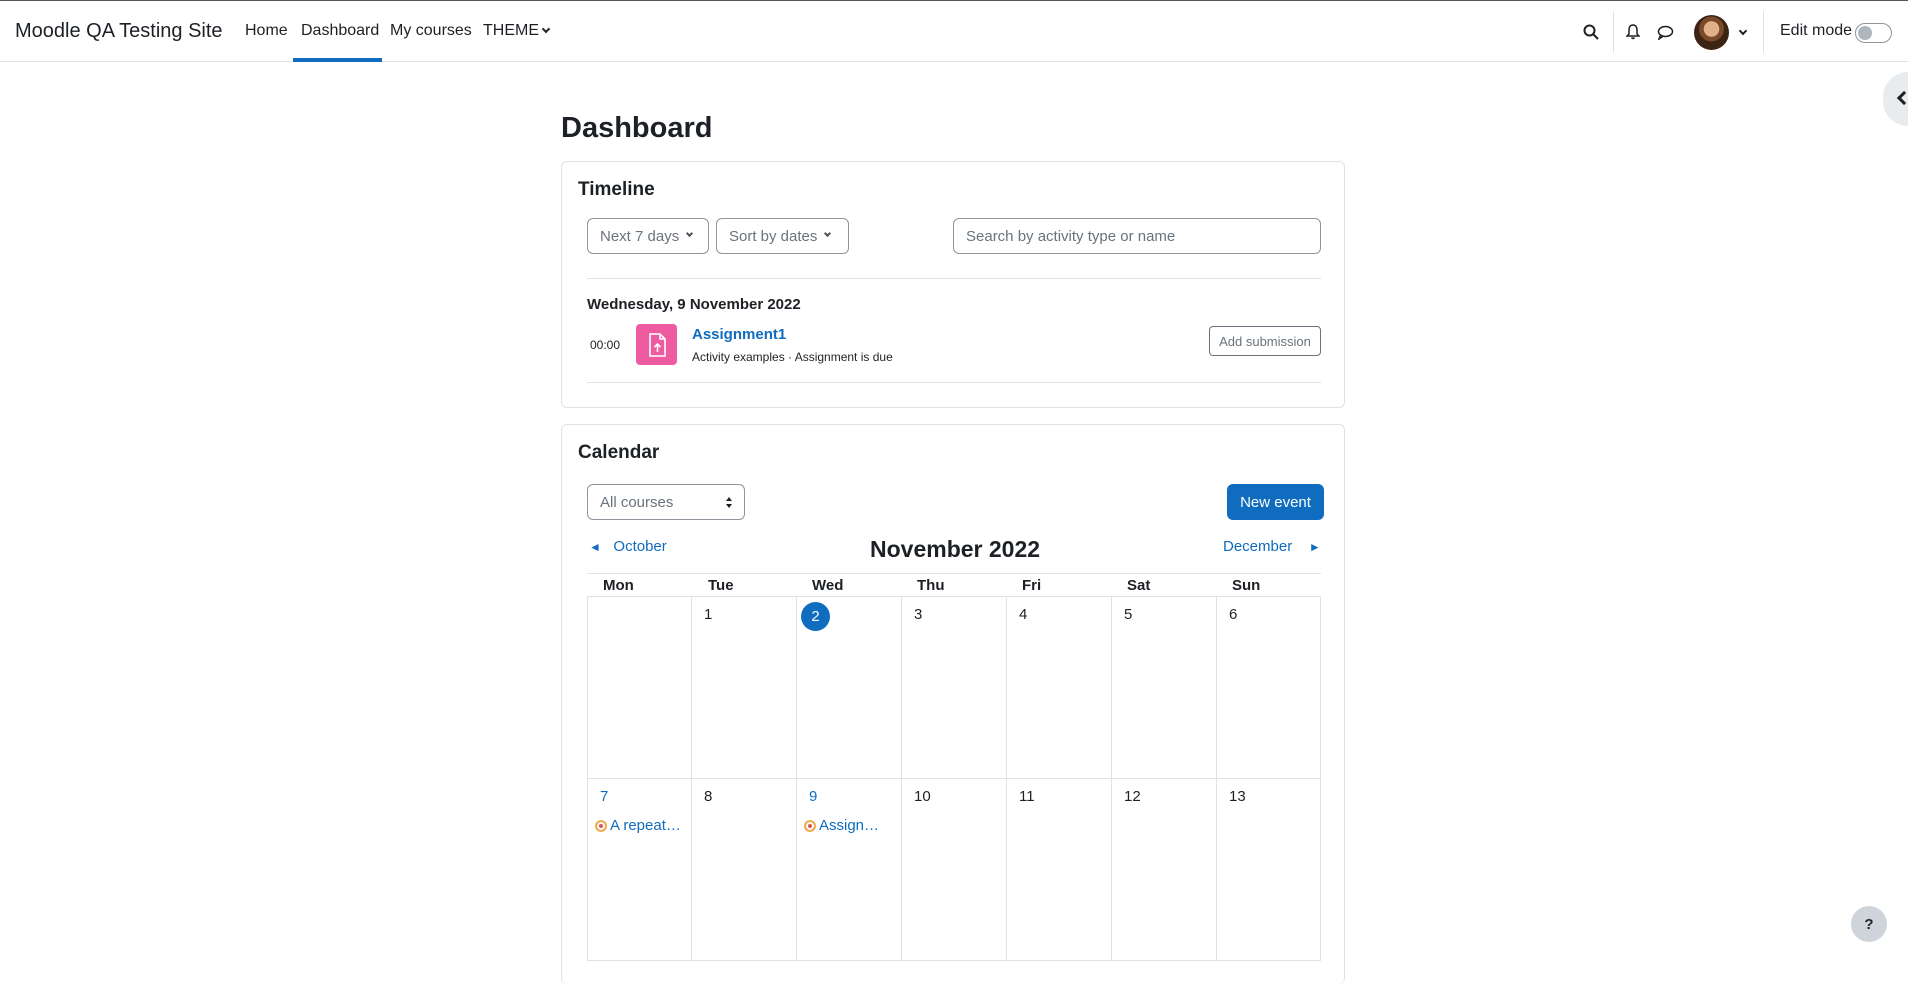 The image size is (1908, 984). I want to click on nav-active-indicator, so click(337, 60).